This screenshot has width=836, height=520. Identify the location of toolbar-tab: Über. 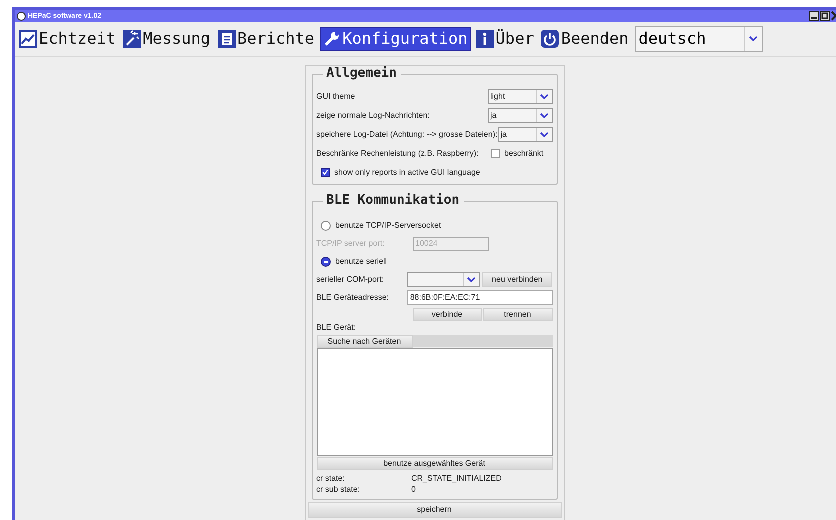
(505, 39).